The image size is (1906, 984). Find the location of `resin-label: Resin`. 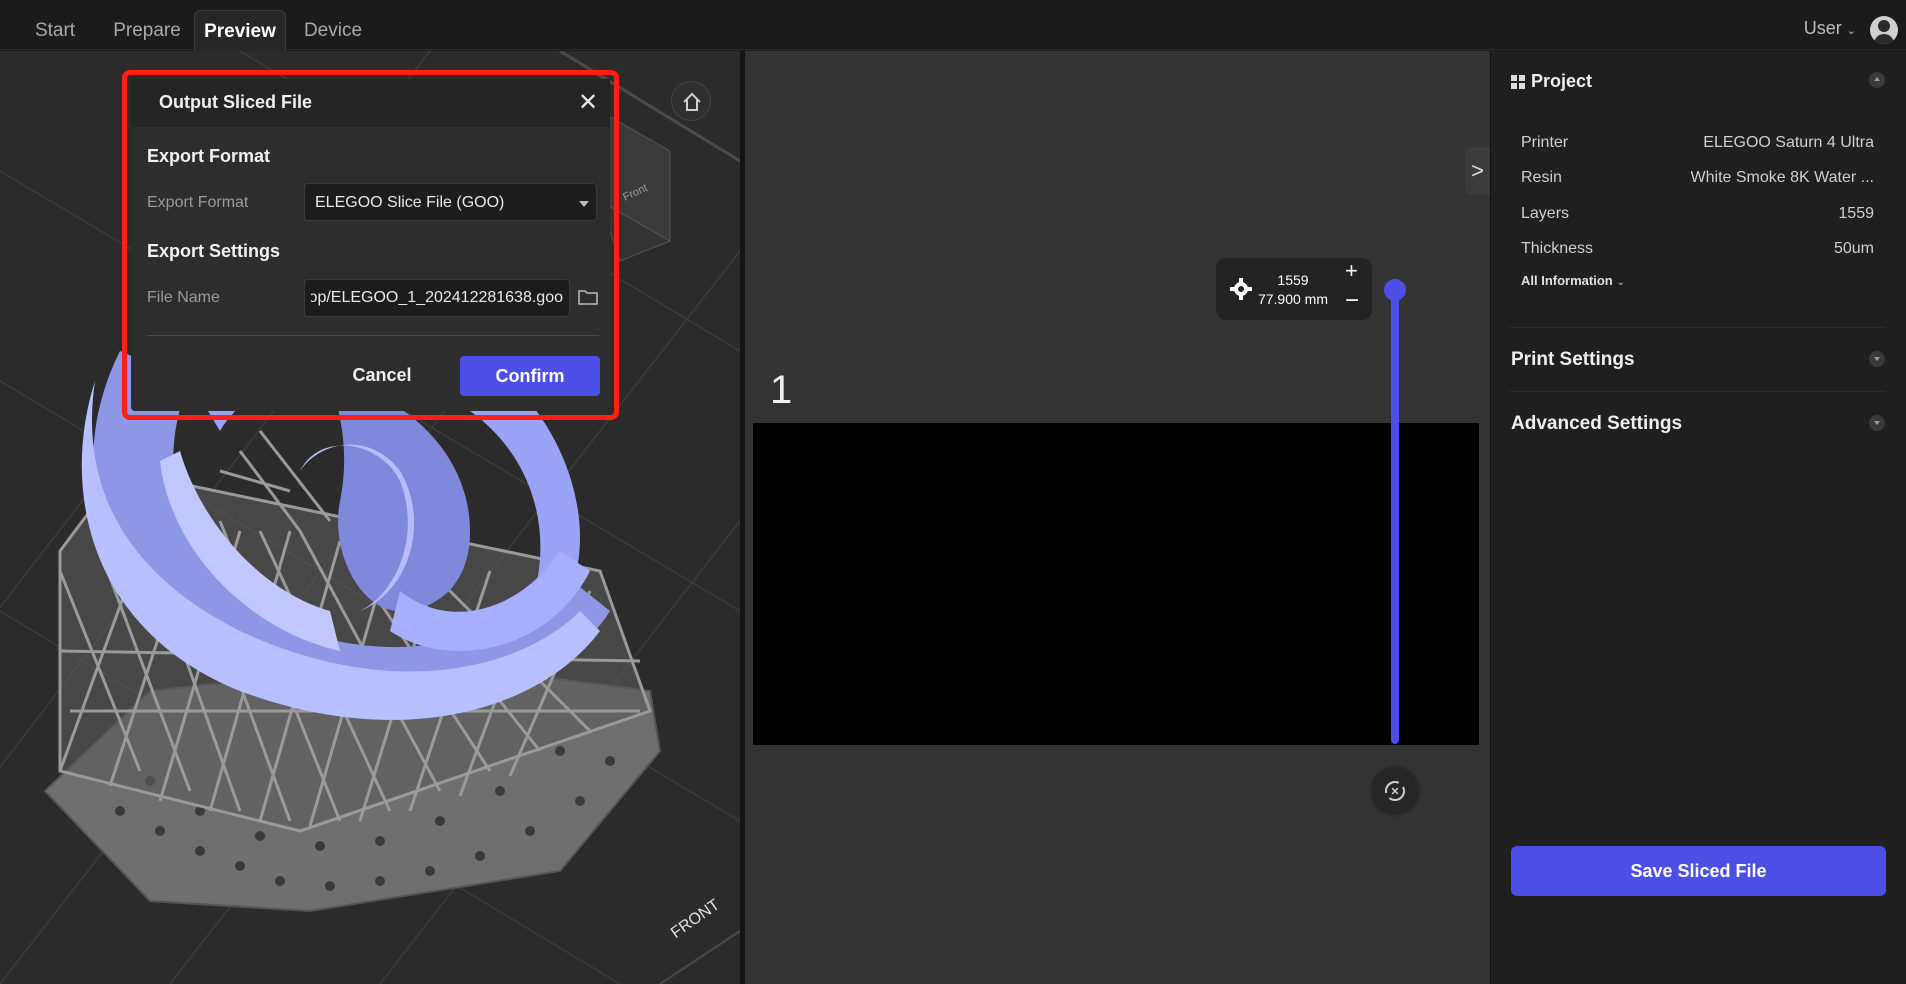

resin-label: Resin is located at coordinates (1541, 177).